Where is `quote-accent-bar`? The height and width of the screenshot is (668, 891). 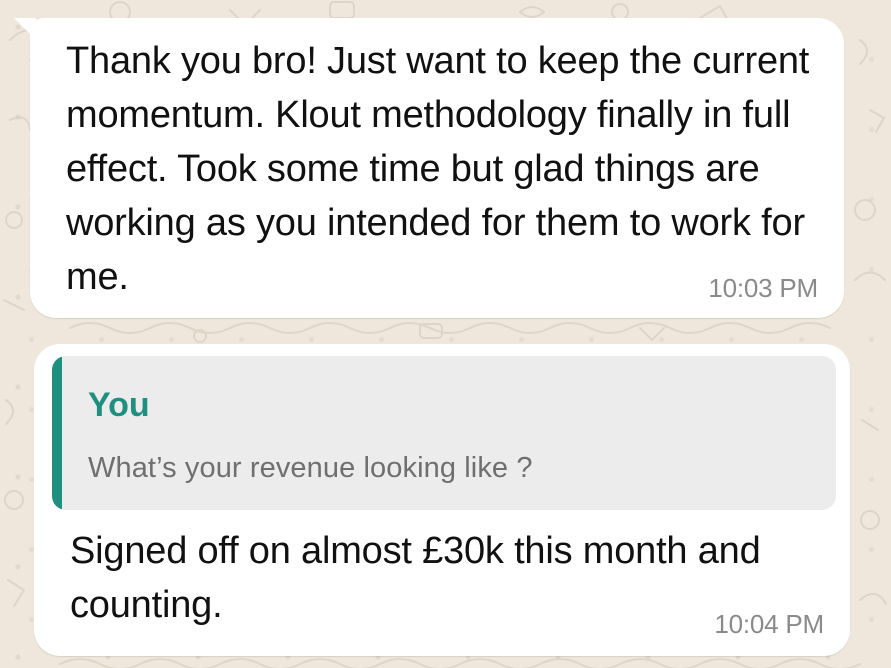
quote-accent-bar is located at coordinates (57, 433).